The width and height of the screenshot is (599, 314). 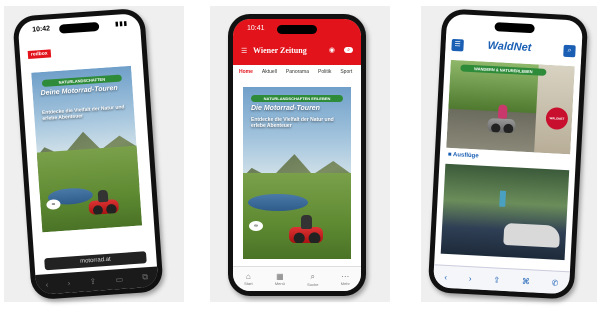 I want to click on ad-headline: Die Motorrad-Touren, so click(x=285, y=108).